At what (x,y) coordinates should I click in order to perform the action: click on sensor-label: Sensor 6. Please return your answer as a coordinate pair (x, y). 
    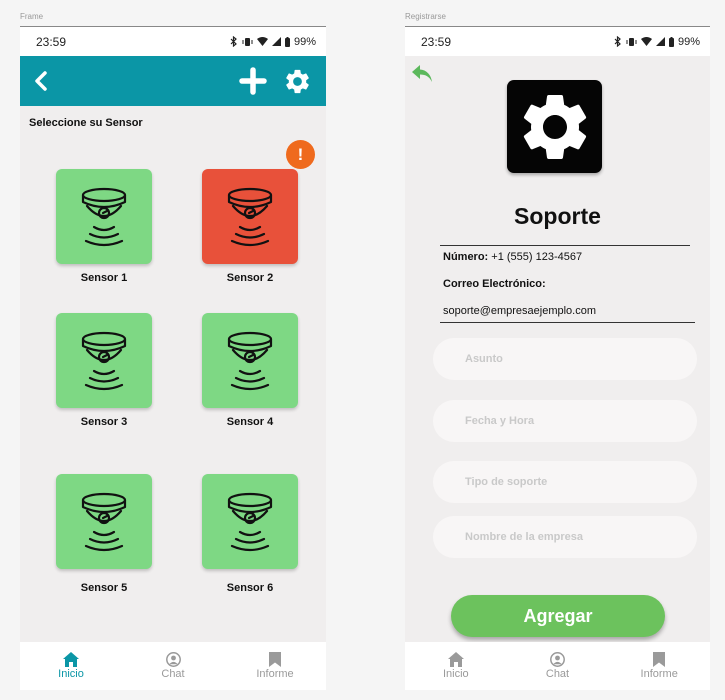
    Looking at the image, I should click on (250, 588).